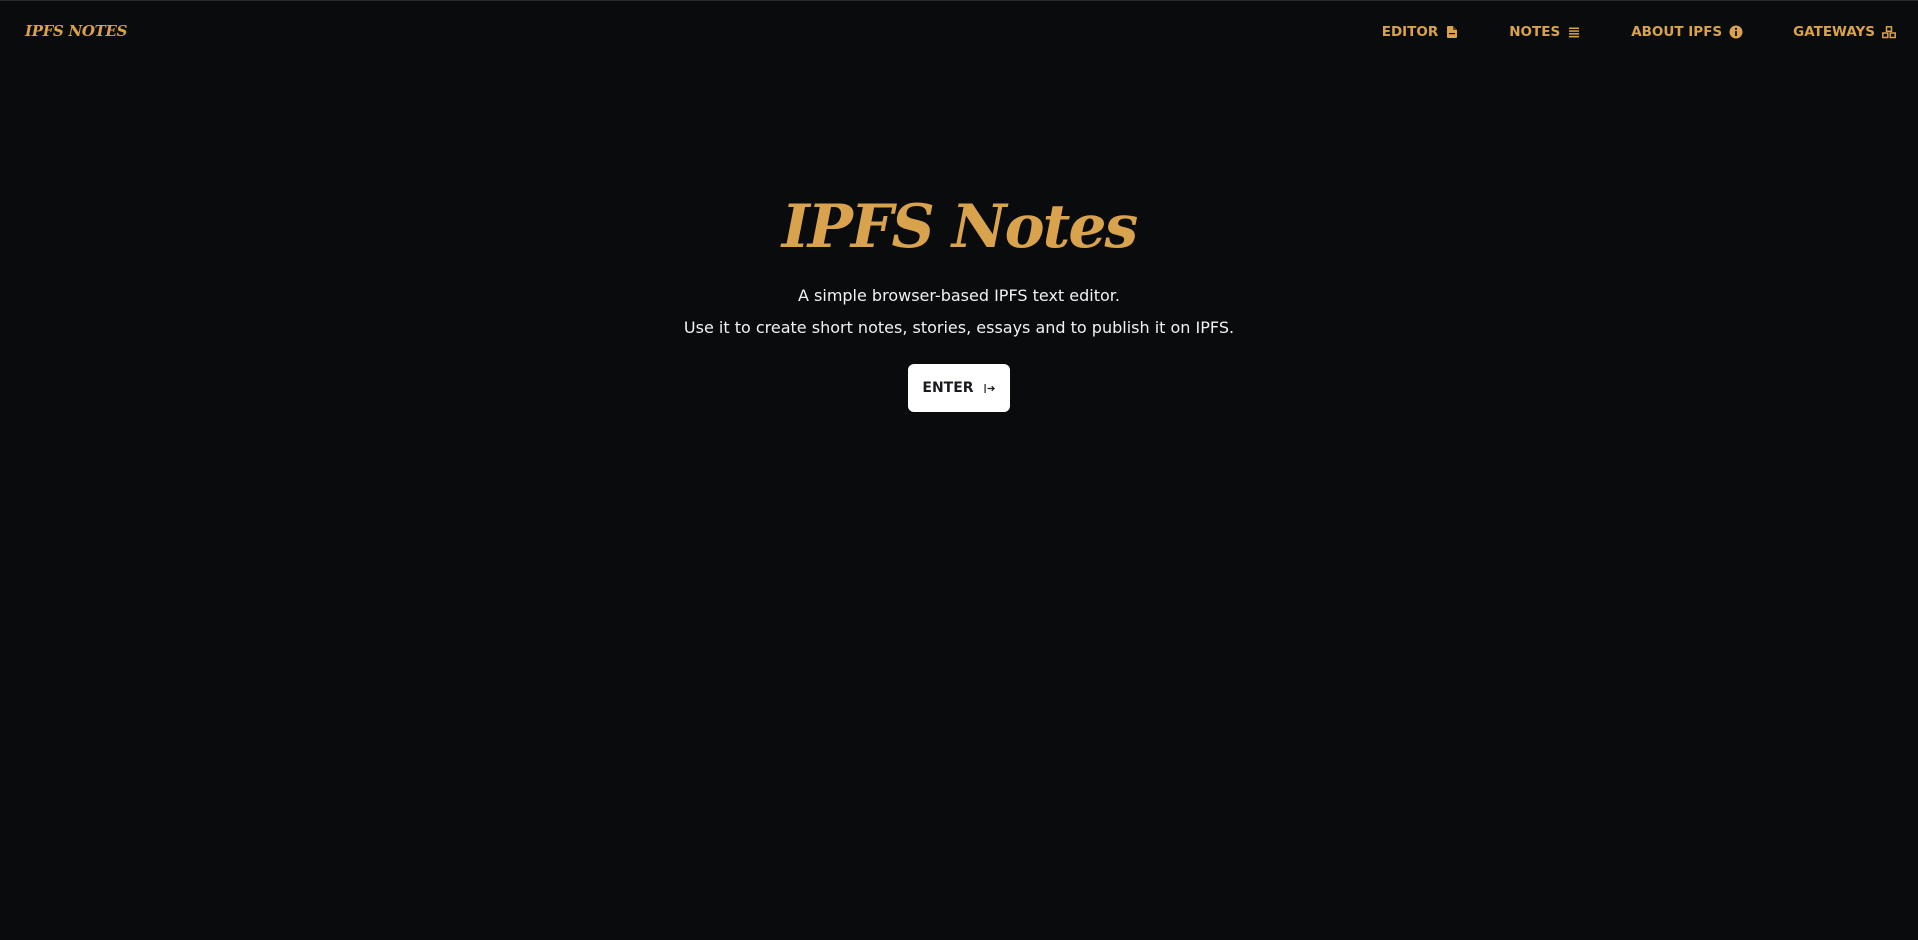 The height and width of the screenshot is (940, 1918). I want to click on sign-in-icon, so click(990, 388).